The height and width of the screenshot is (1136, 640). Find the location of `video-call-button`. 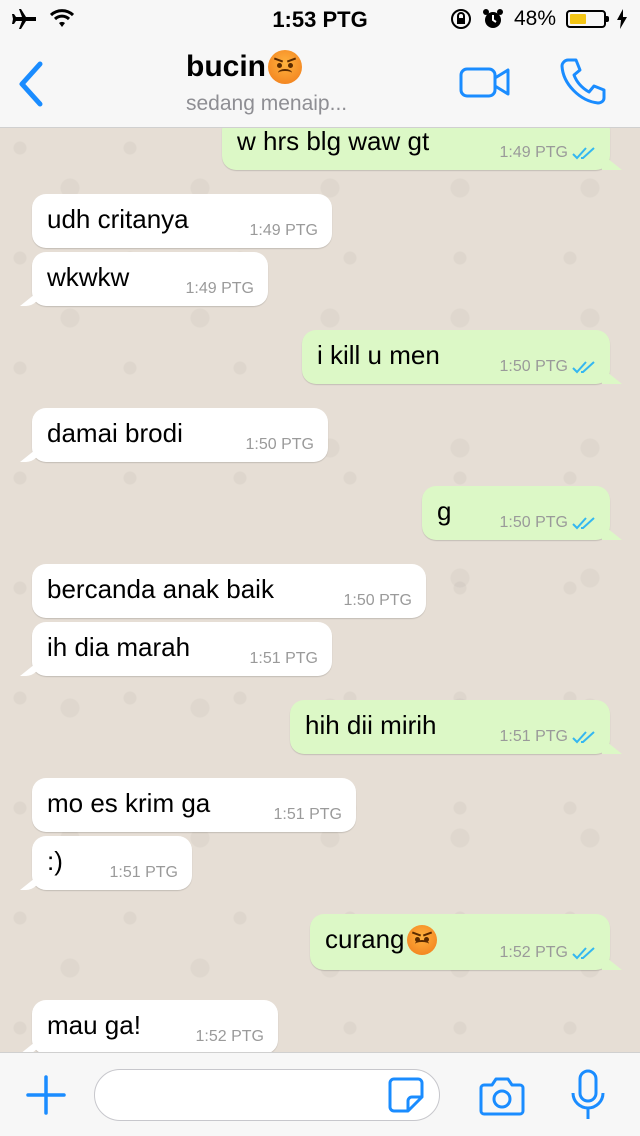

video-call-button is located at coordinates (485, 82).